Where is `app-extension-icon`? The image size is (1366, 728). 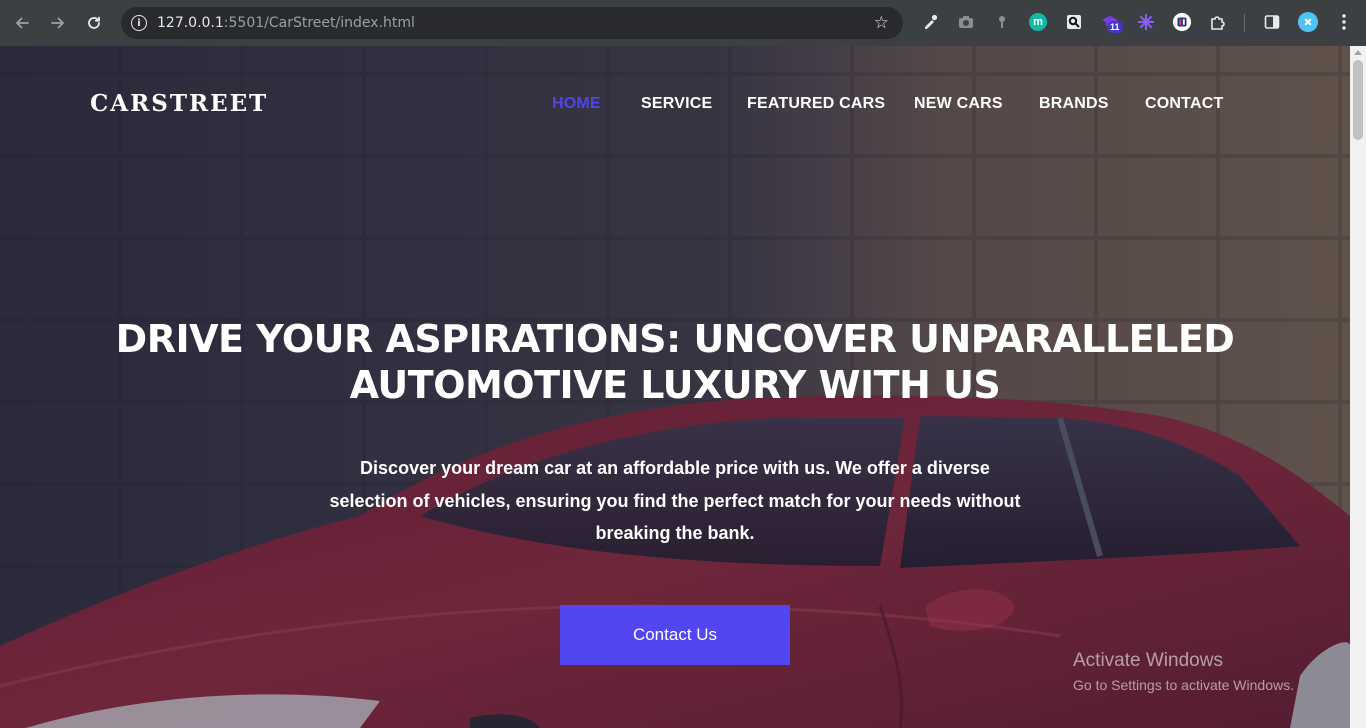
app-extension-icon is located at coordinates (1182, 22).